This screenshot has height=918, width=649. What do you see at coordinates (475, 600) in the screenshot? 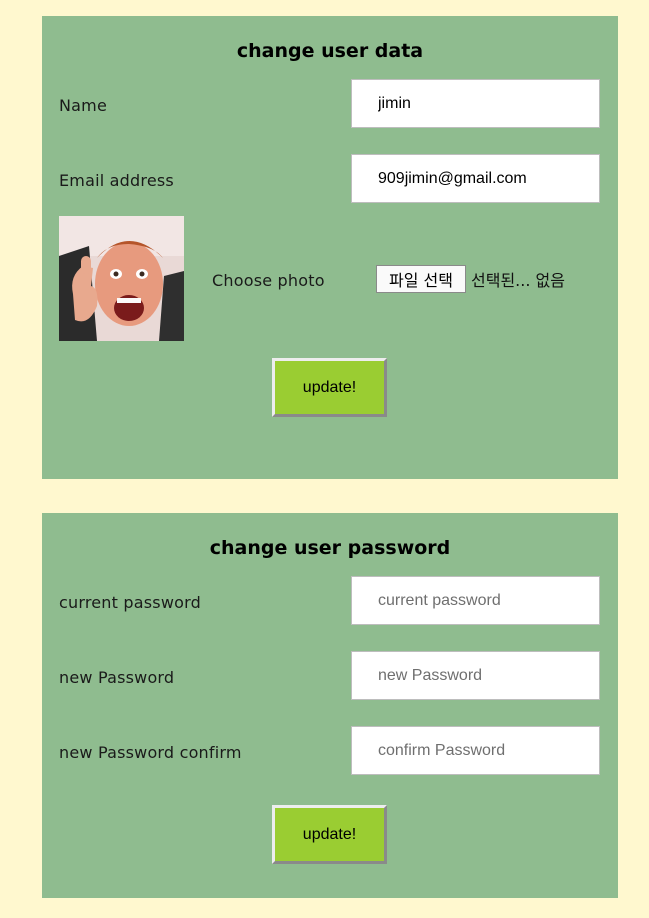
I see `current-password-input` at bounding box center [475, 600].